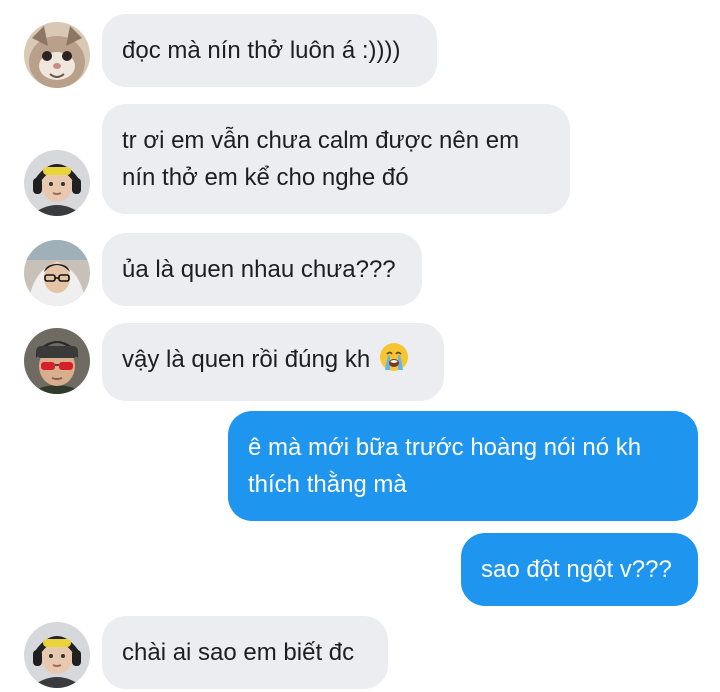 This screenshot has width=720, height=692. Describe the element at coordinates (261, 50) in the screenshot. I see `message-text: đọc mà nín thở luôn á :))))` at that location.